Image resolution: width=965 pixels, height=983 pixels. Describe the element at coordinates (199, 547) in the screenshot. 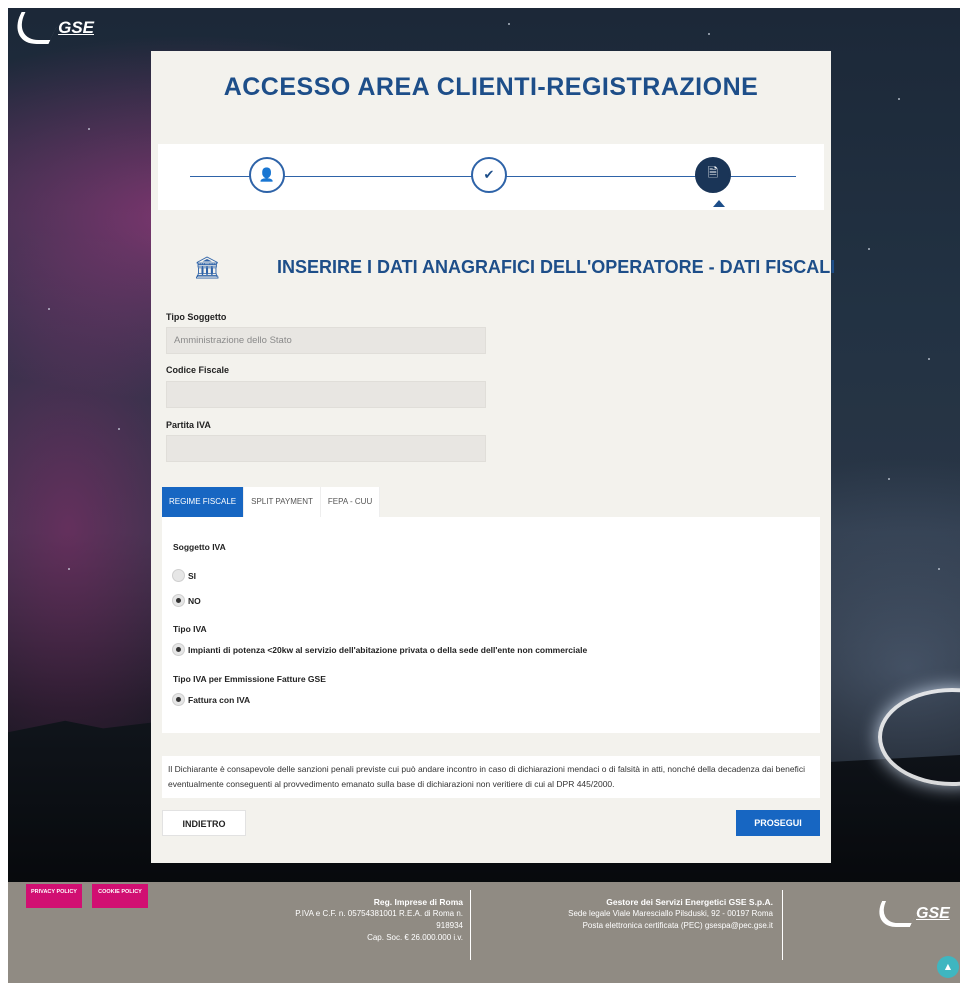

I see `soggetto-iva-label: Soggetto IVA` at that location.